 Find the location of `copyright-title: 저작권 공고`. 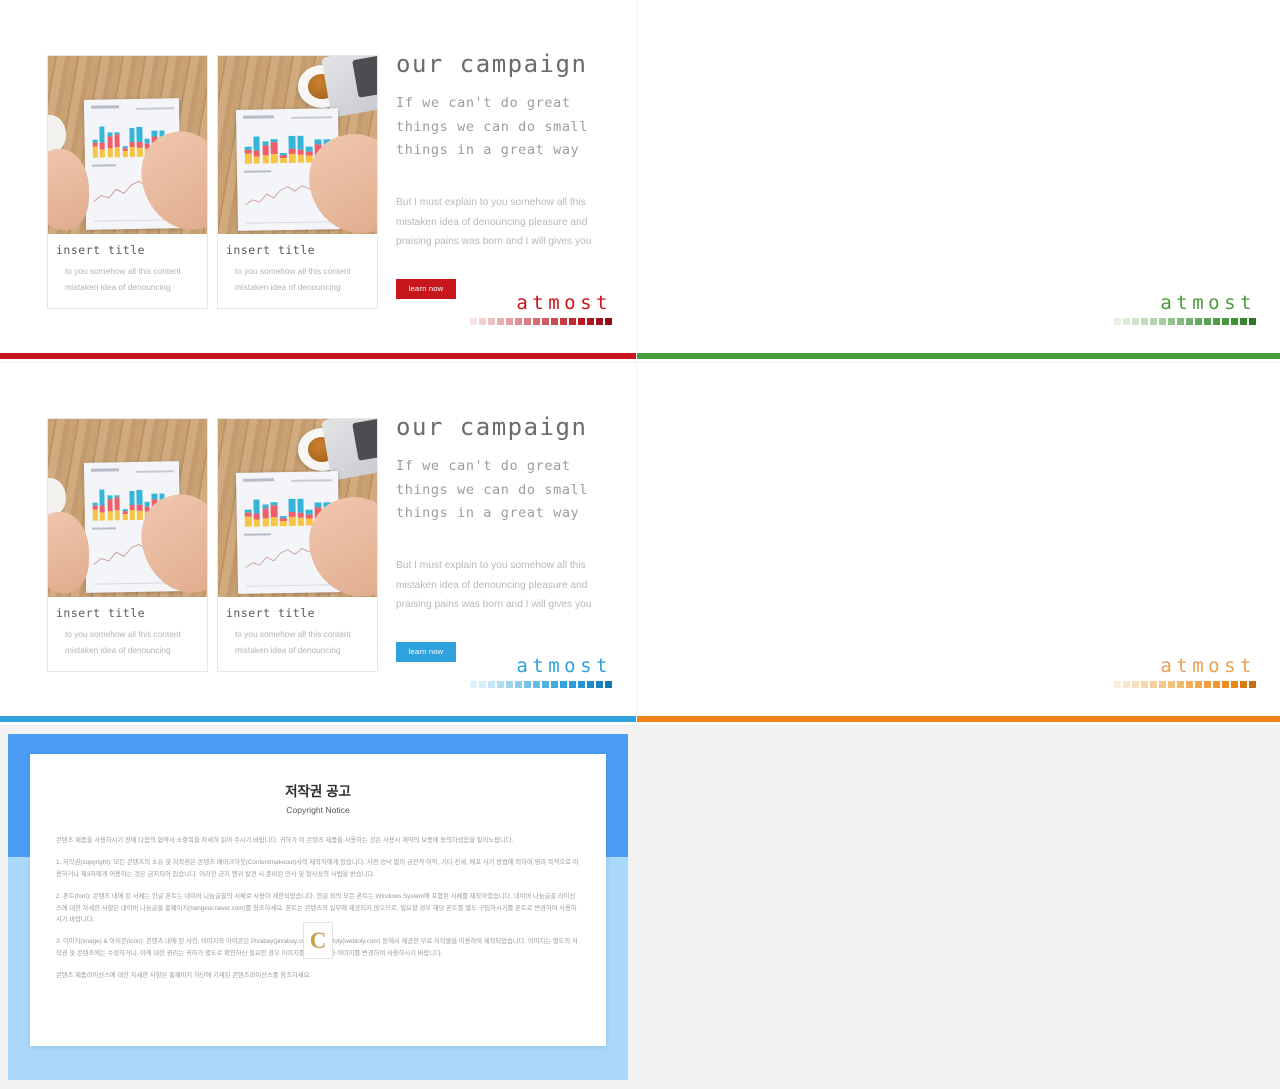

copyright-title: 저작권 공고 is located at coordinates (318, 791).